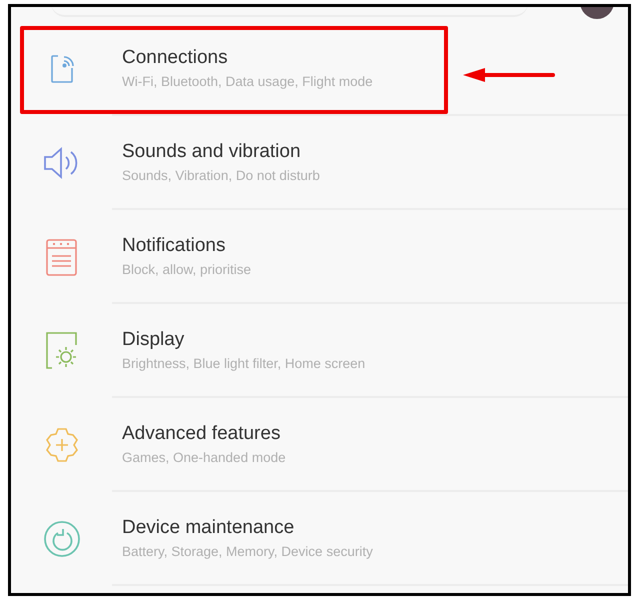 Image resolution: width=634 pixels, height=599 pixels. What do you see at coordinates (201, 434) in the screenshot?
I see `item-title: Advanced features` at bounding box center [201, 434].